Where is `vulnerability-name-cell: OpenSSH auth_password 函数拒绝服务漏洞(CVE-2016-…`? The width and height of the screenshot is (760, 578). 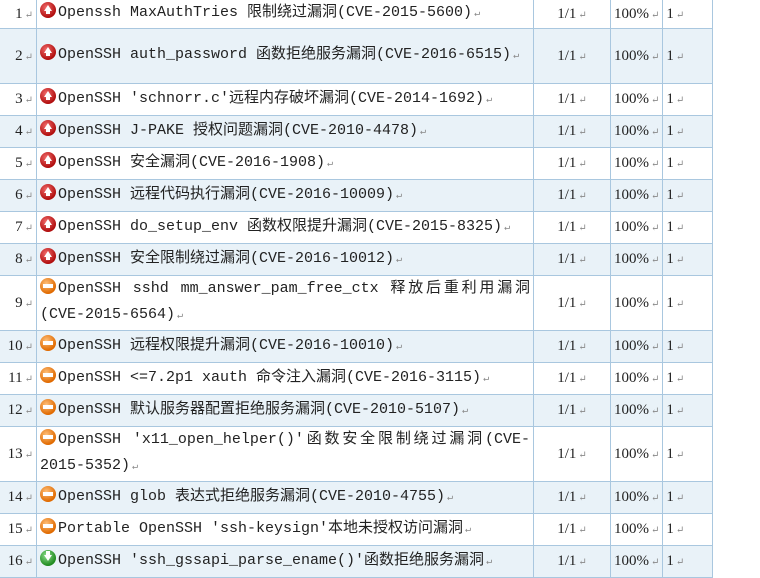
vulnerability-name-cell: OpenSSH auth_password 函数拒绝服务漏洞(CVE-2016-… is located at coordinates (285, 56).